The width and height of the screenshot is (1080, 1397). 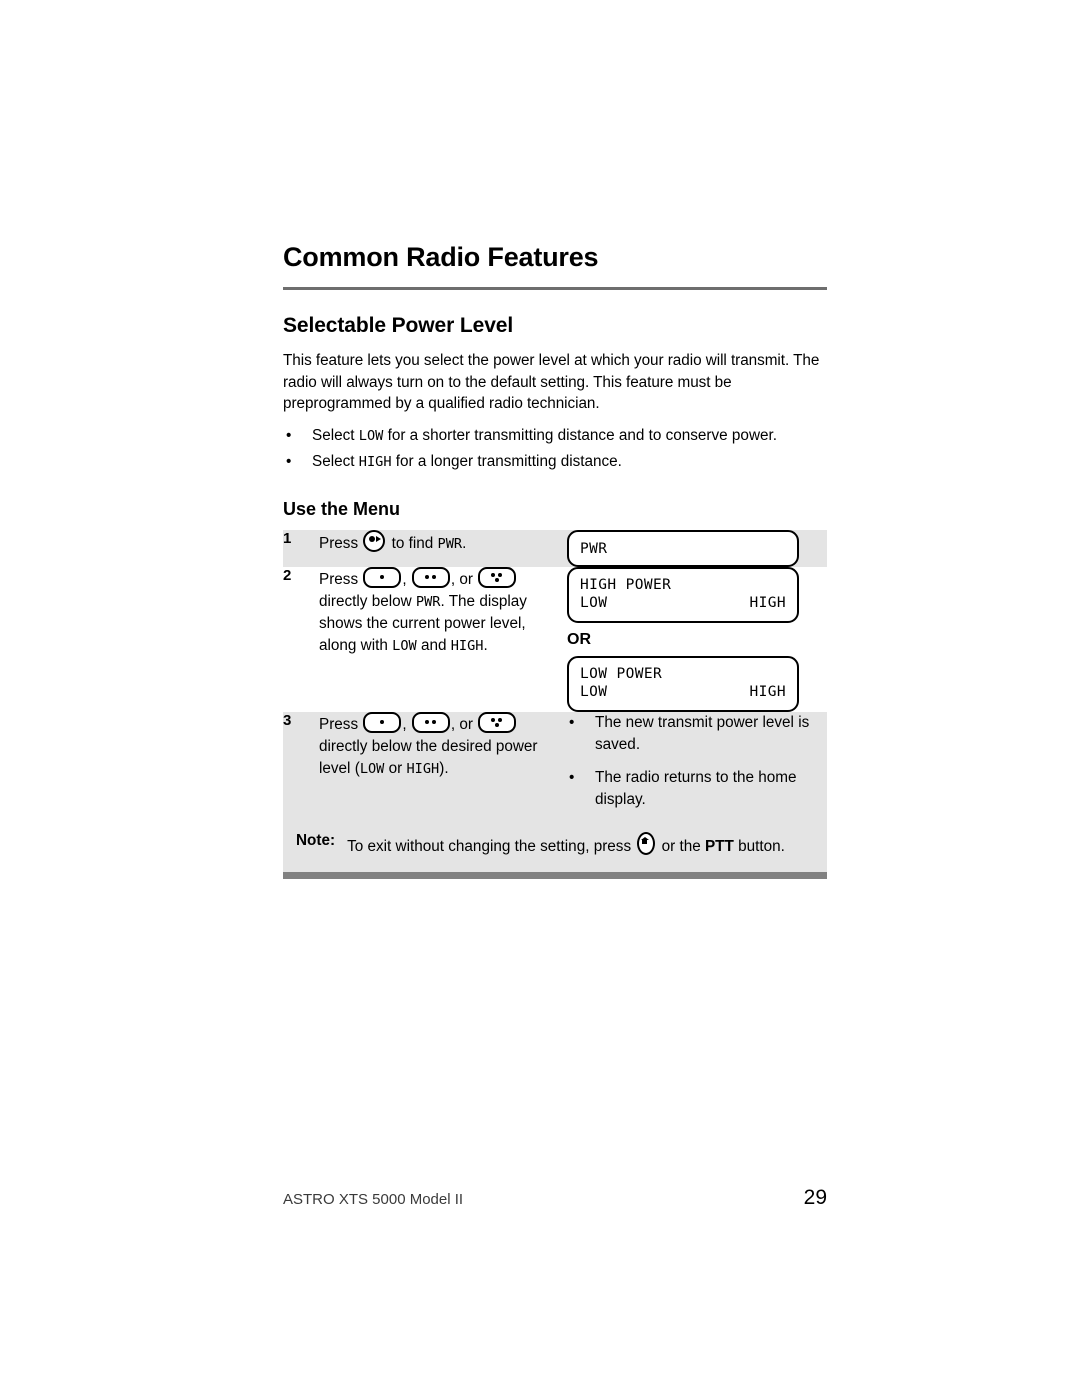 I want to click on step-number: 1, so click(x=287, y=538).